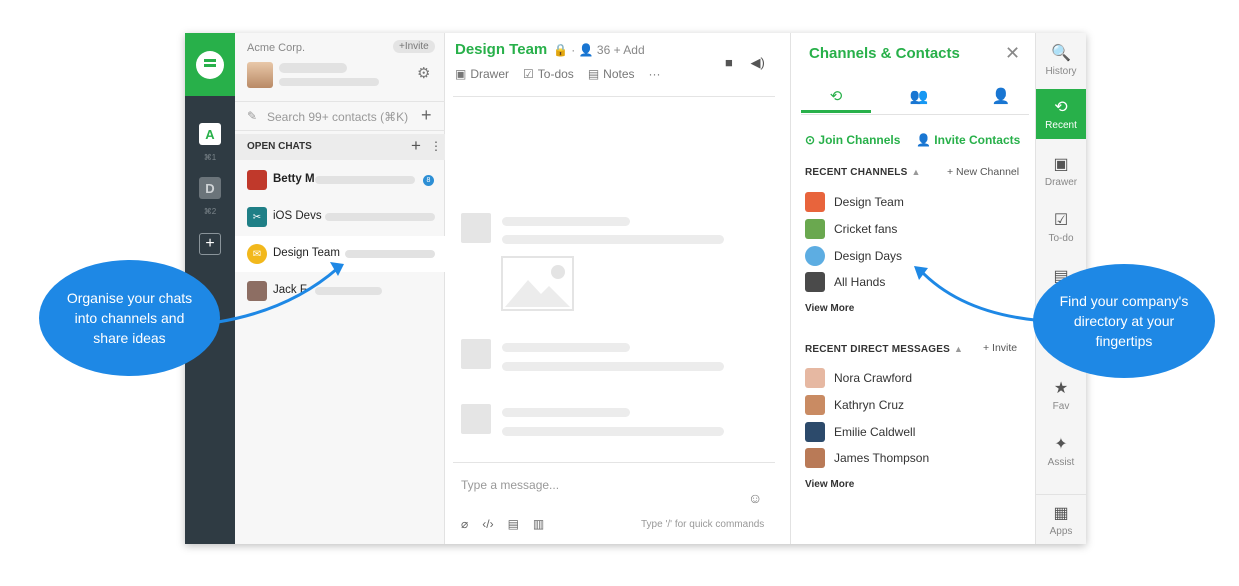 The height and width of the screenshot is (586, 1239). I want to click on divider, so click(614, 96).